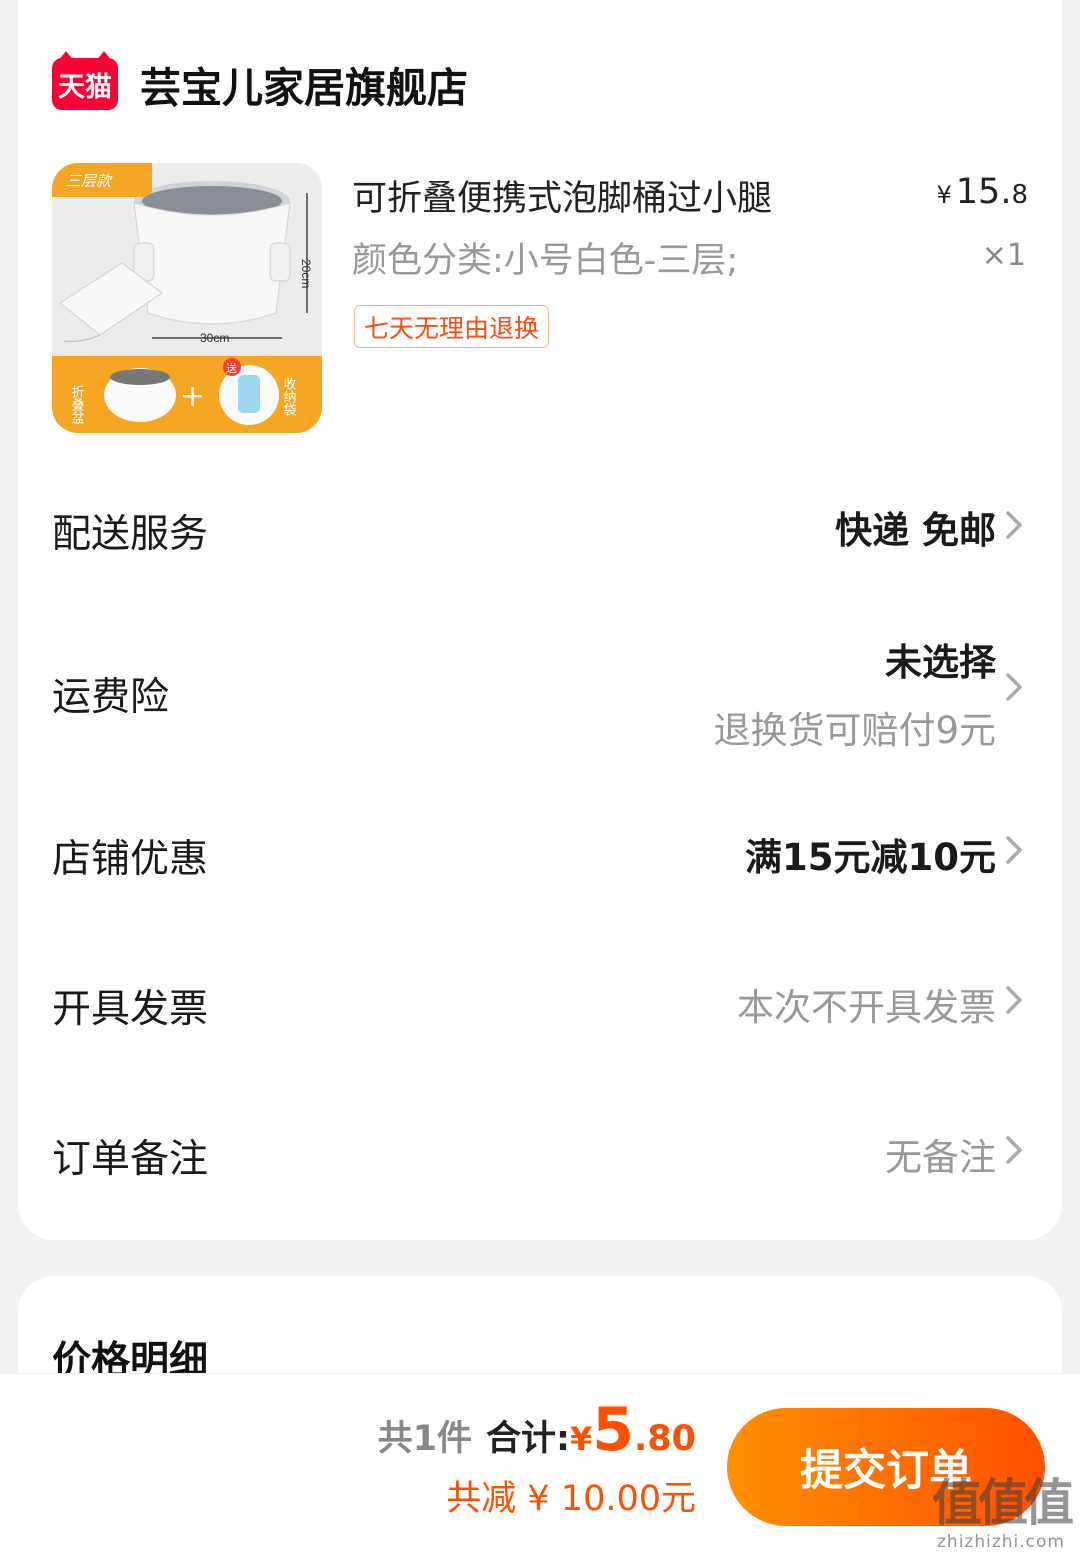  I want to click on product-illustration: 20cm 30cm 三层款 折叠盆 + 送 收纳袋, so click(187, 298).